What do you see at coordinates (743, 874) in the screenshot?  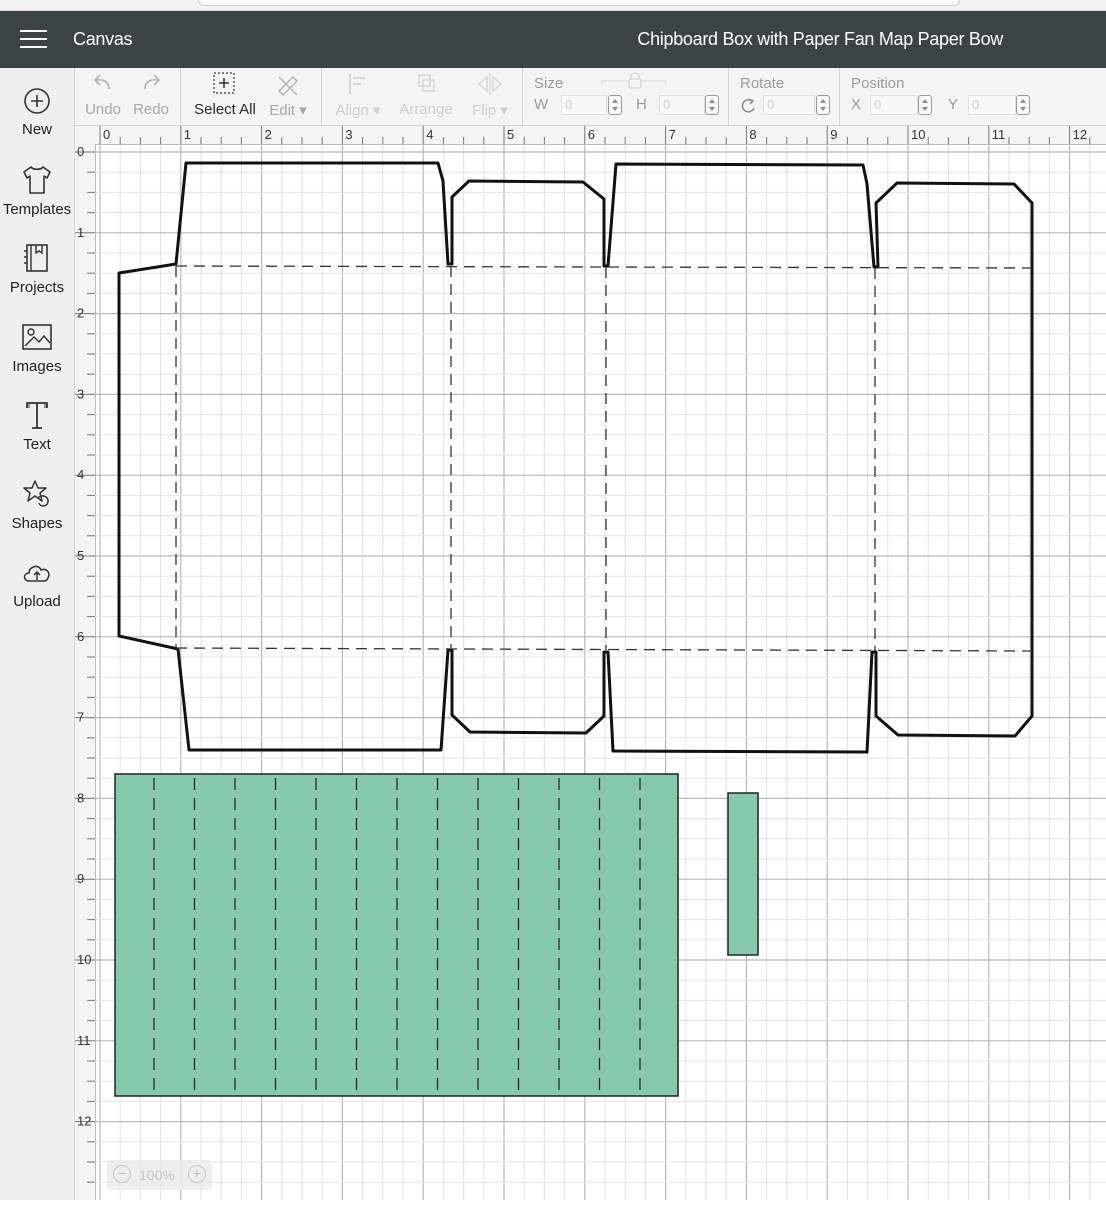 I see `paper-bow-strip` at bounding box center [743, 874].